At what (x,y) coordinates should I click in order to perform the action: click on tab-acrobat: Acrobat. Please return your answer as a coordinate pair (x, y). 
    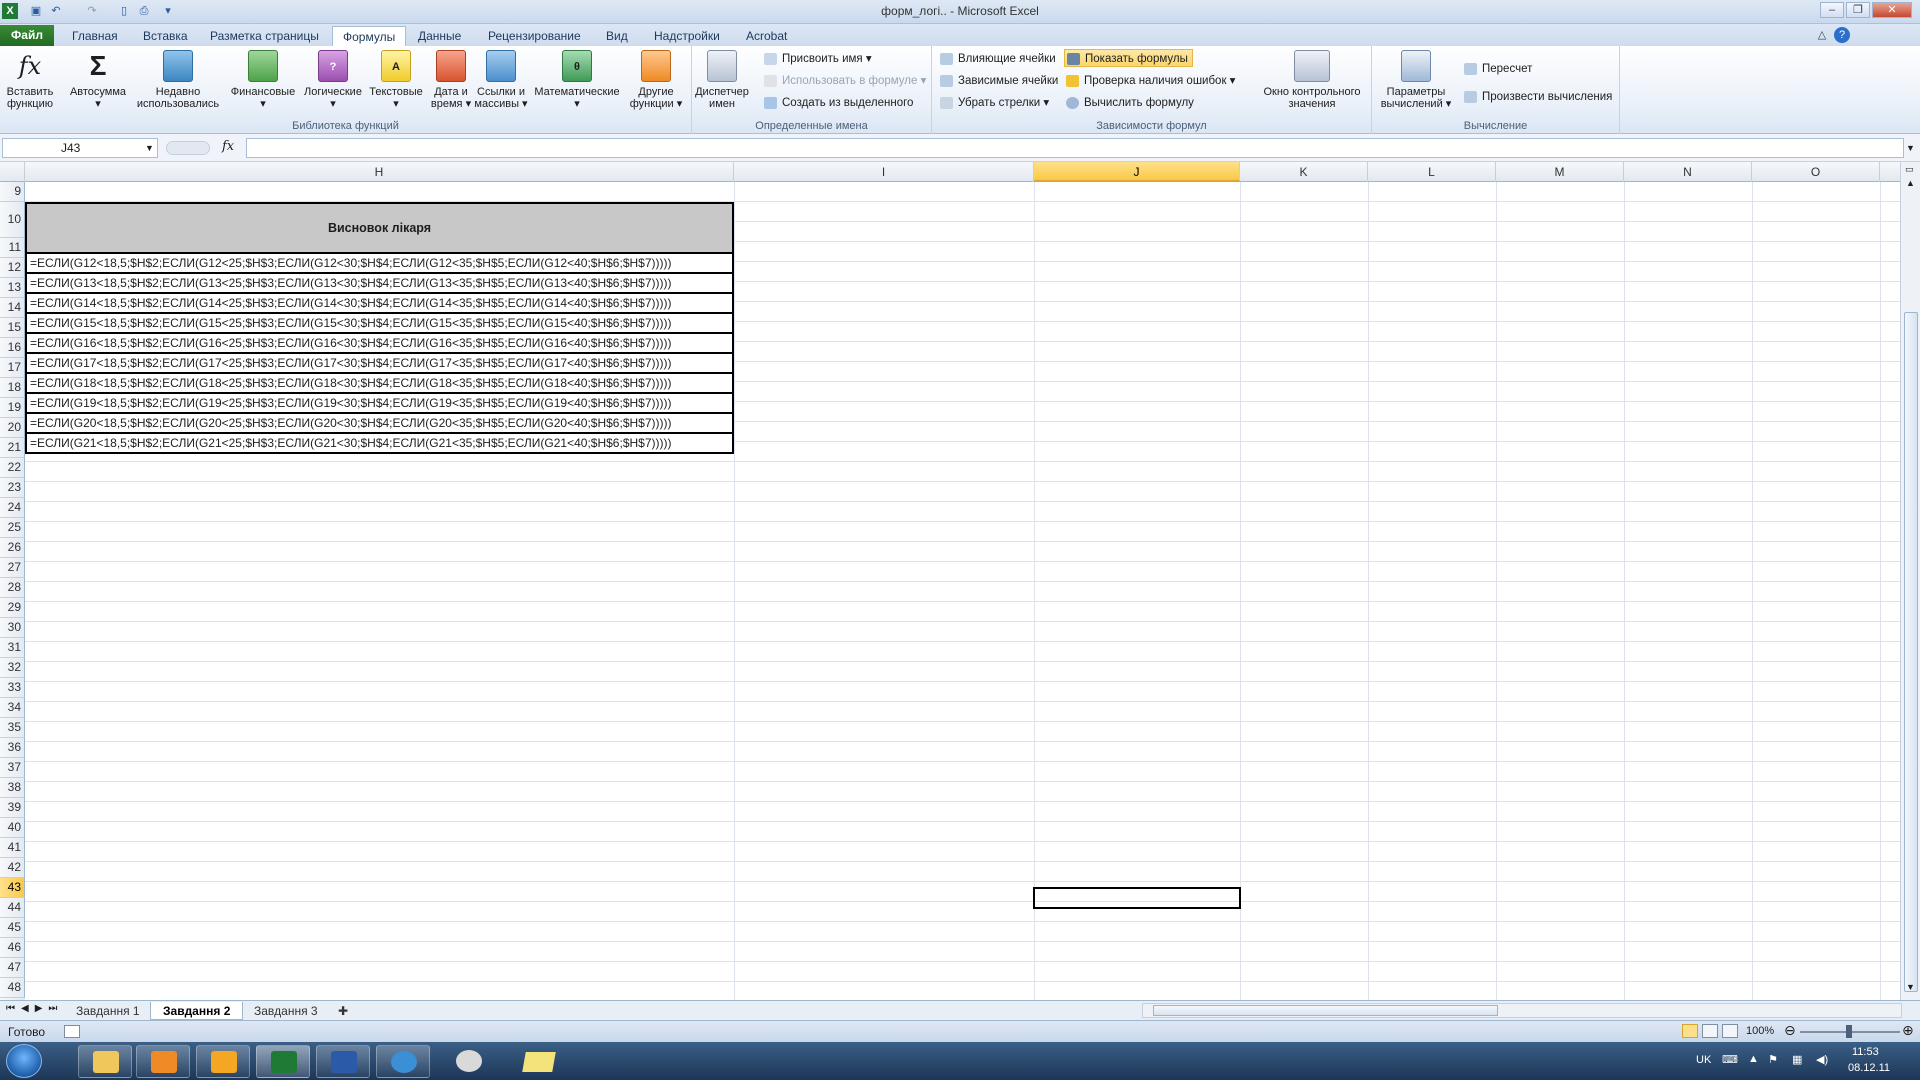
    Looking at the image, I should click on (766, 36).